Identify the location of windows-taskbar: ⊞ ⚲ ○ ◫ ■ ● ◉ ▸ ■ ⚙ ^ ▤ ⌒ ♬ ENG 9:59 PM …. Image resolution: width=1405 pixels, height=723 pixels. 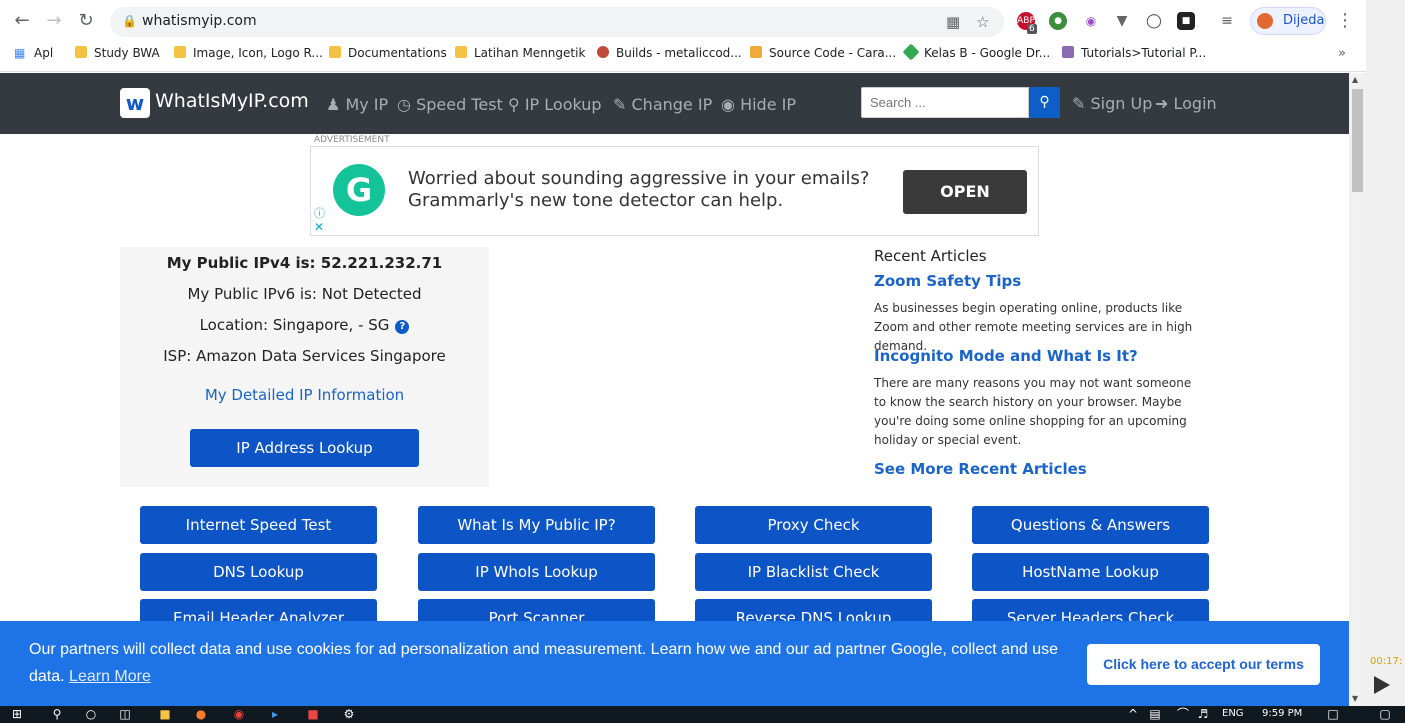
(702, 714).